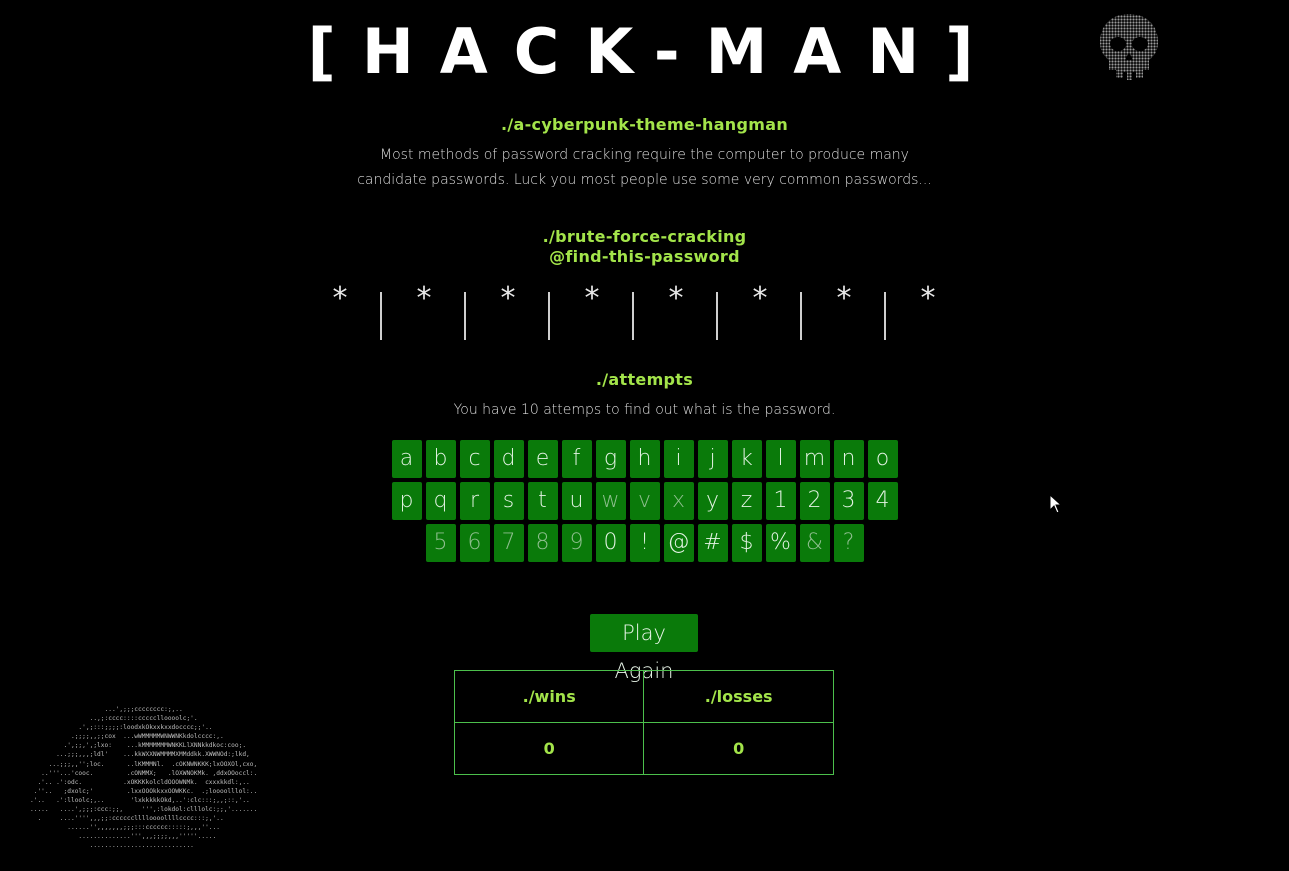  I want to click on key-x: x, so click(678, 501).